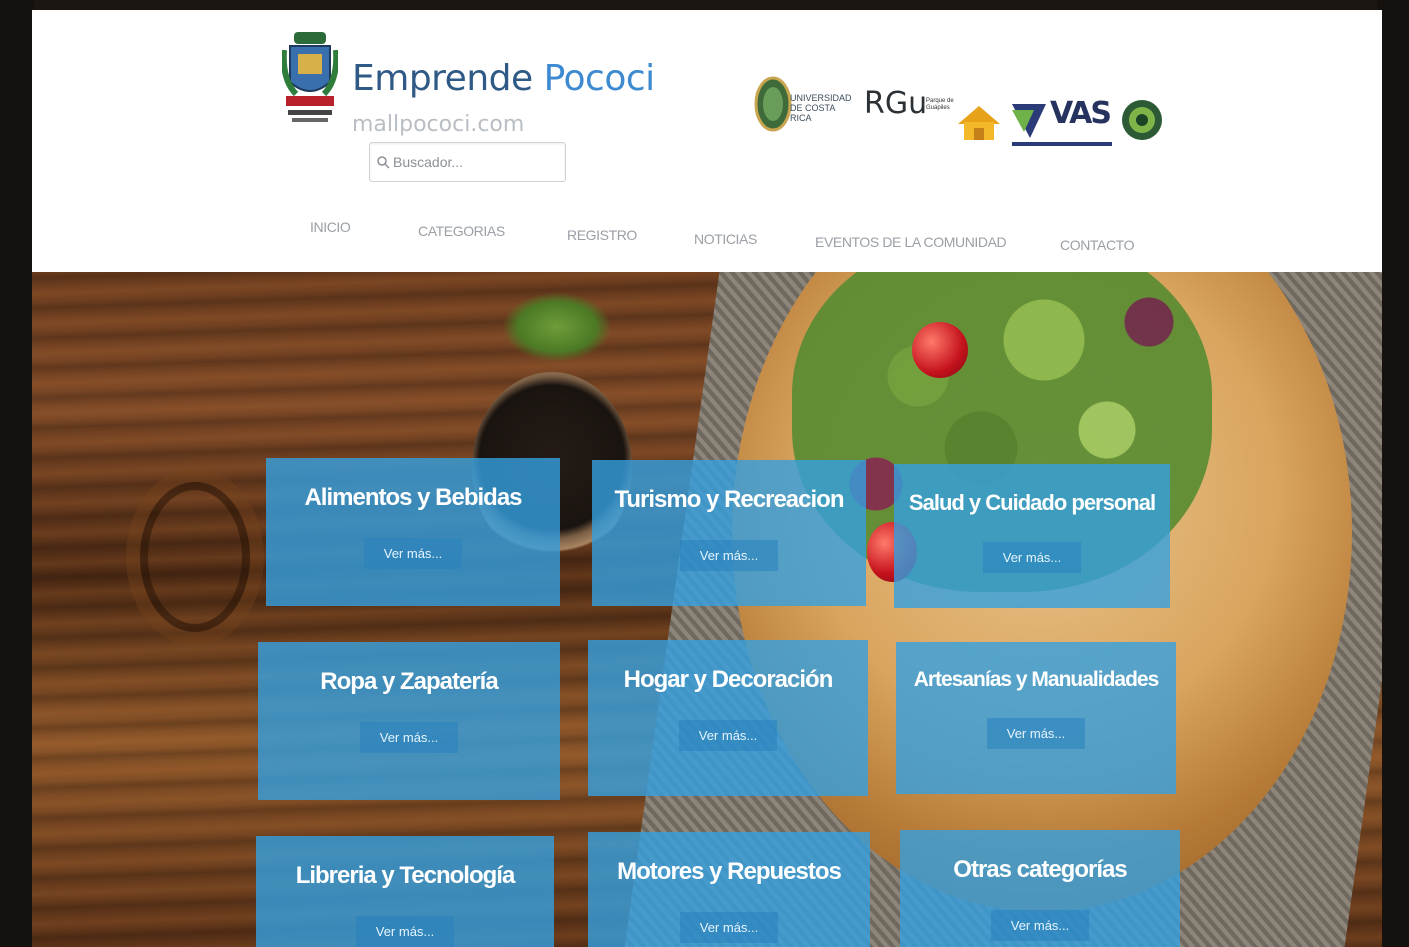 Image resolution: width=1409 pixels, height=947 pixels. What do you see at coordinates (896, 103) in the screenshot?
I see `rgu-logo: RGu` at bounding box center [896, 103].